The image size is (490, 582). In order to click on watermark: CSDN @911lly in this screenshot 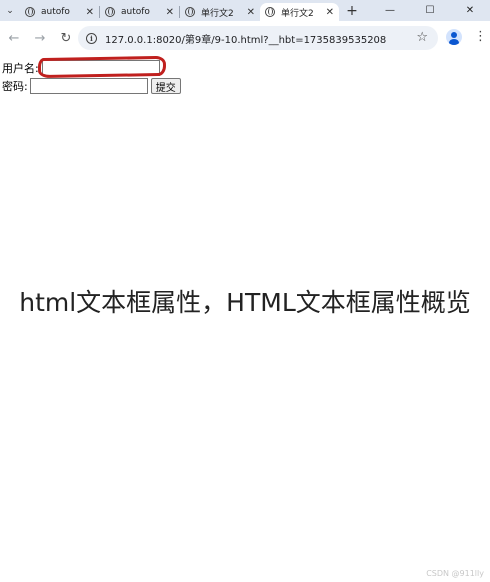, I will do `click(455, 573)`.